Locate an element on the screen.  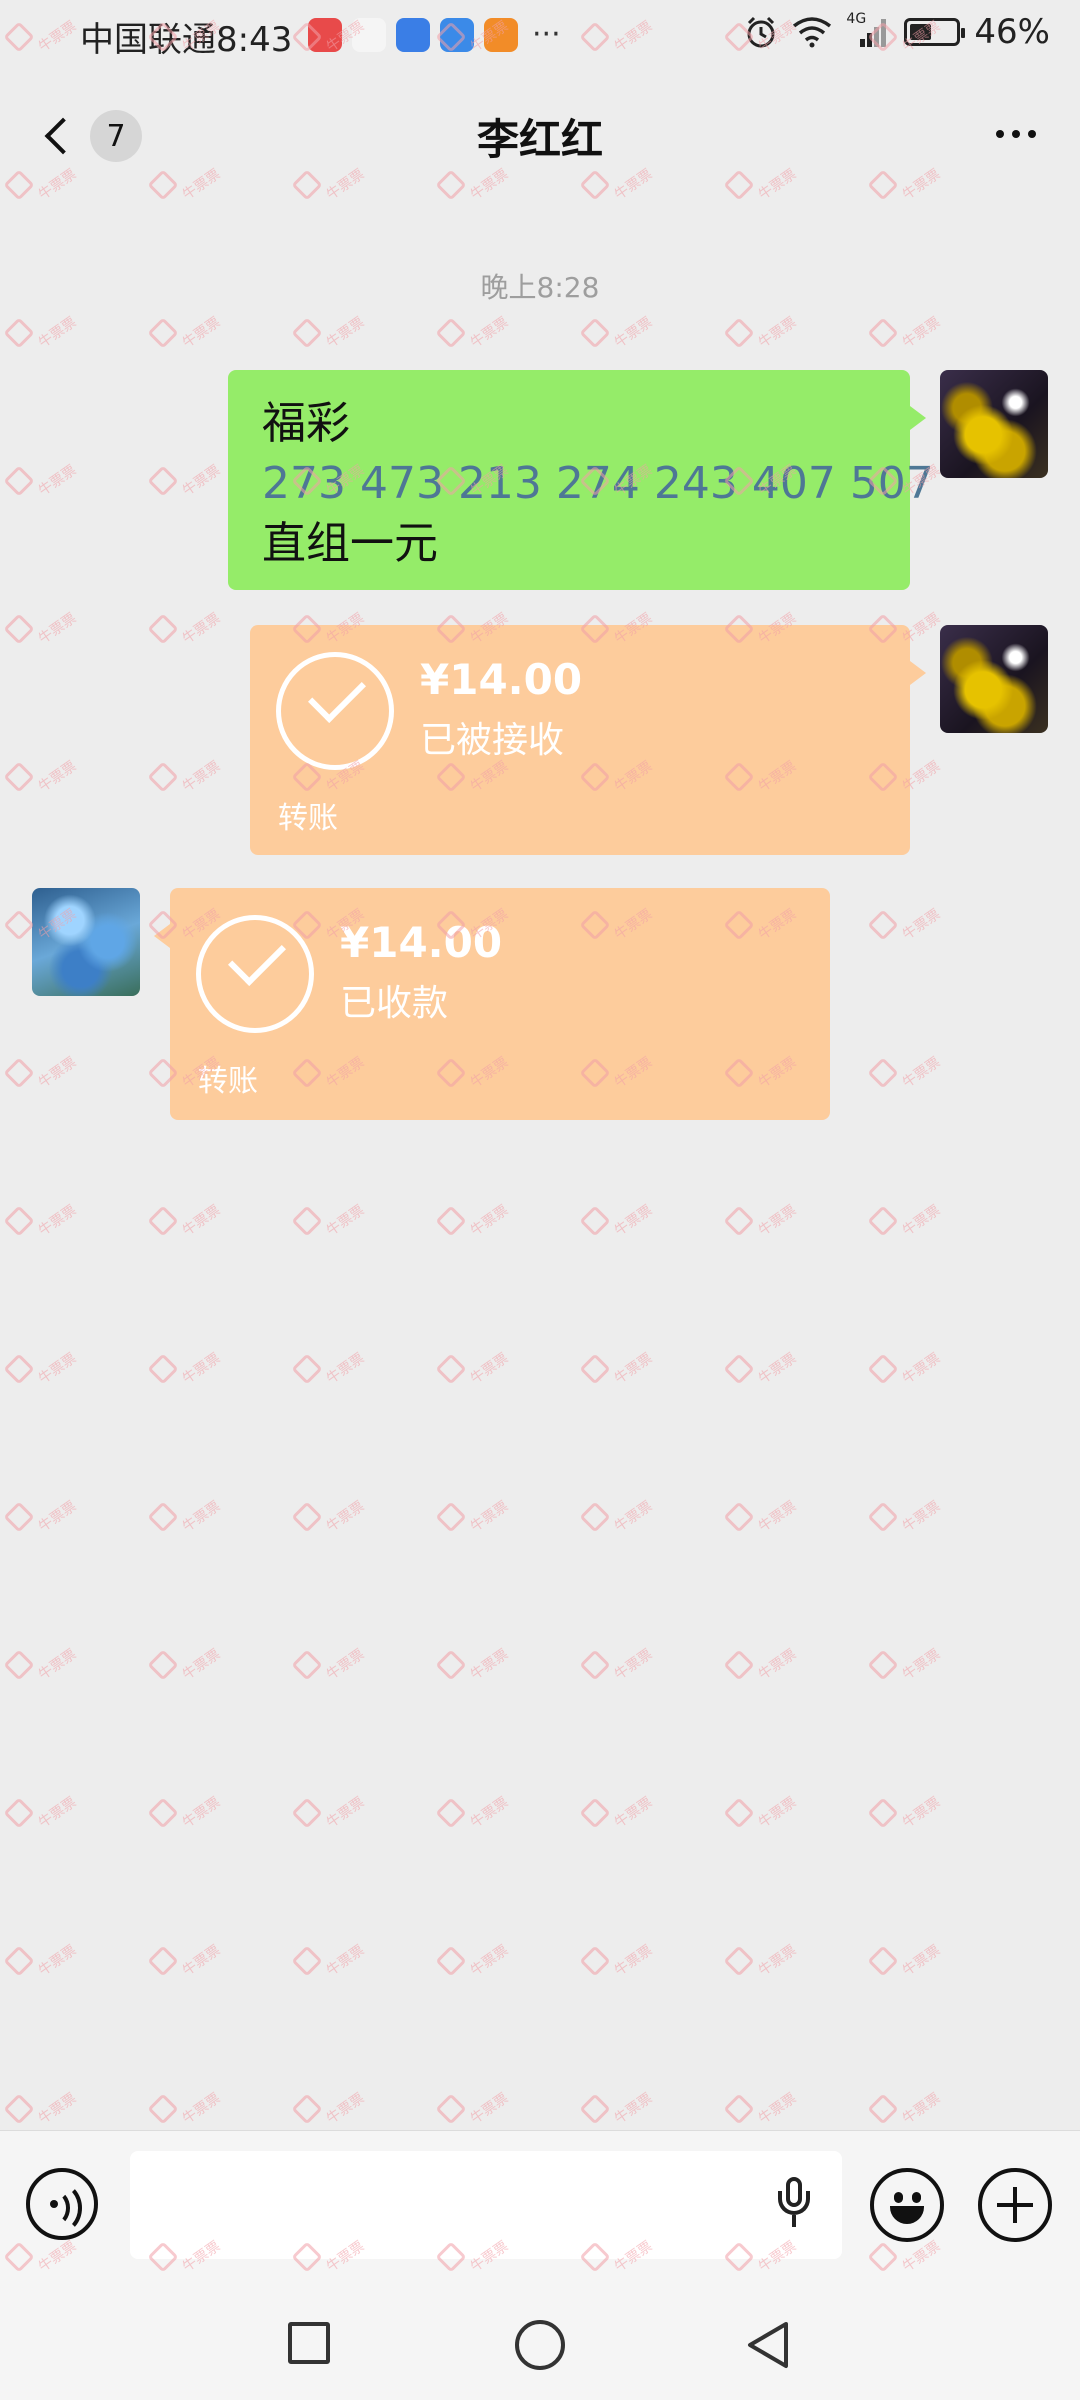
chat-title: 李红红 is located at coordinates (540, 136).